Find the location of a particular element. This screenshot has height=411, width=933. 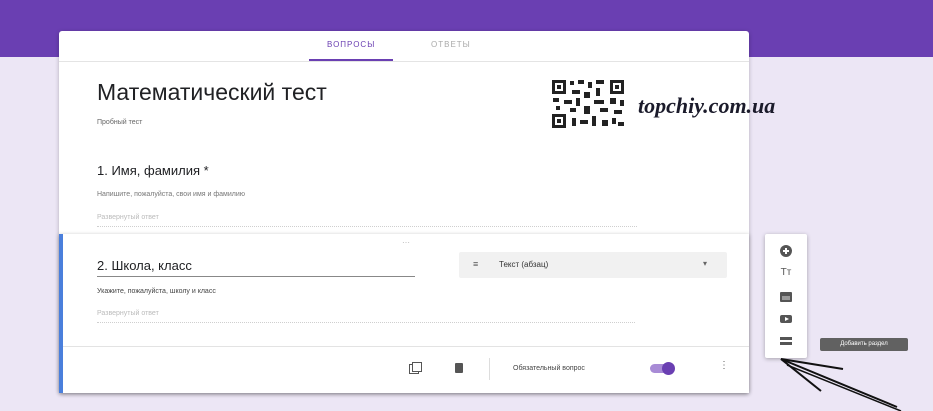

vertical-divider is located at coordinates (489, 369).